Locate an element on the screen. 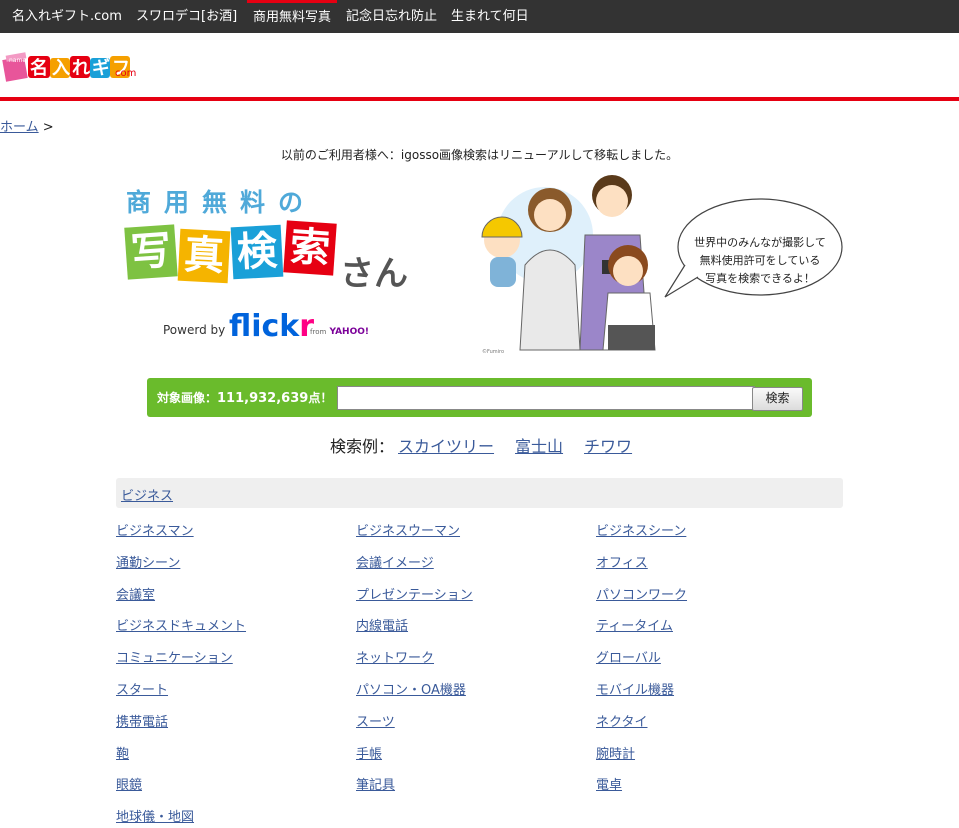  category-link: 携帯電話 is located at coordinates (142, 720).